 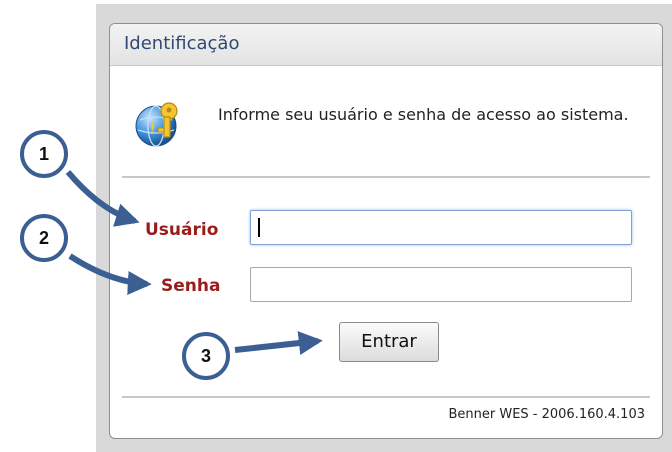 I want to click on callout-number-3: 3, so click(x=206, y=356).